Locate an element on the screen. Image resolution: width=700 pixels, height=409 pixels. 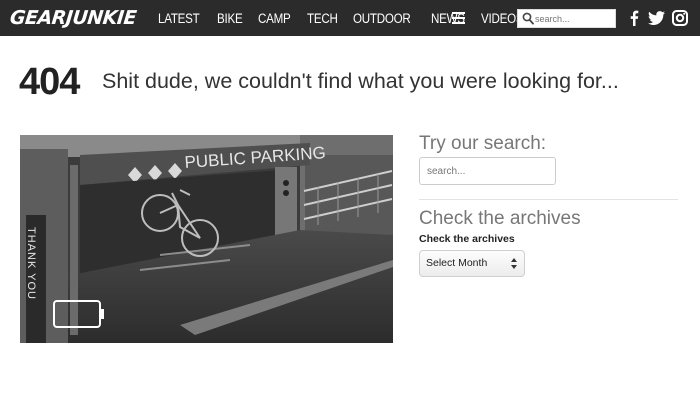
divider is located at coordinates (548, 199).